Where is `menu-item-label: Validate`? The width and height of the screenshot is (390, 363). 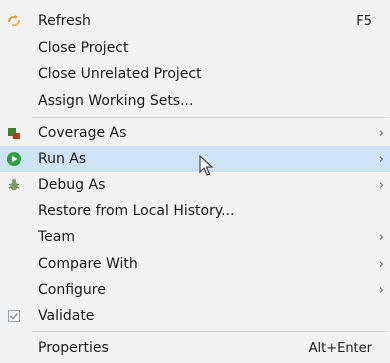
menu-item-label: Validate is located at coordinates (66, 316).